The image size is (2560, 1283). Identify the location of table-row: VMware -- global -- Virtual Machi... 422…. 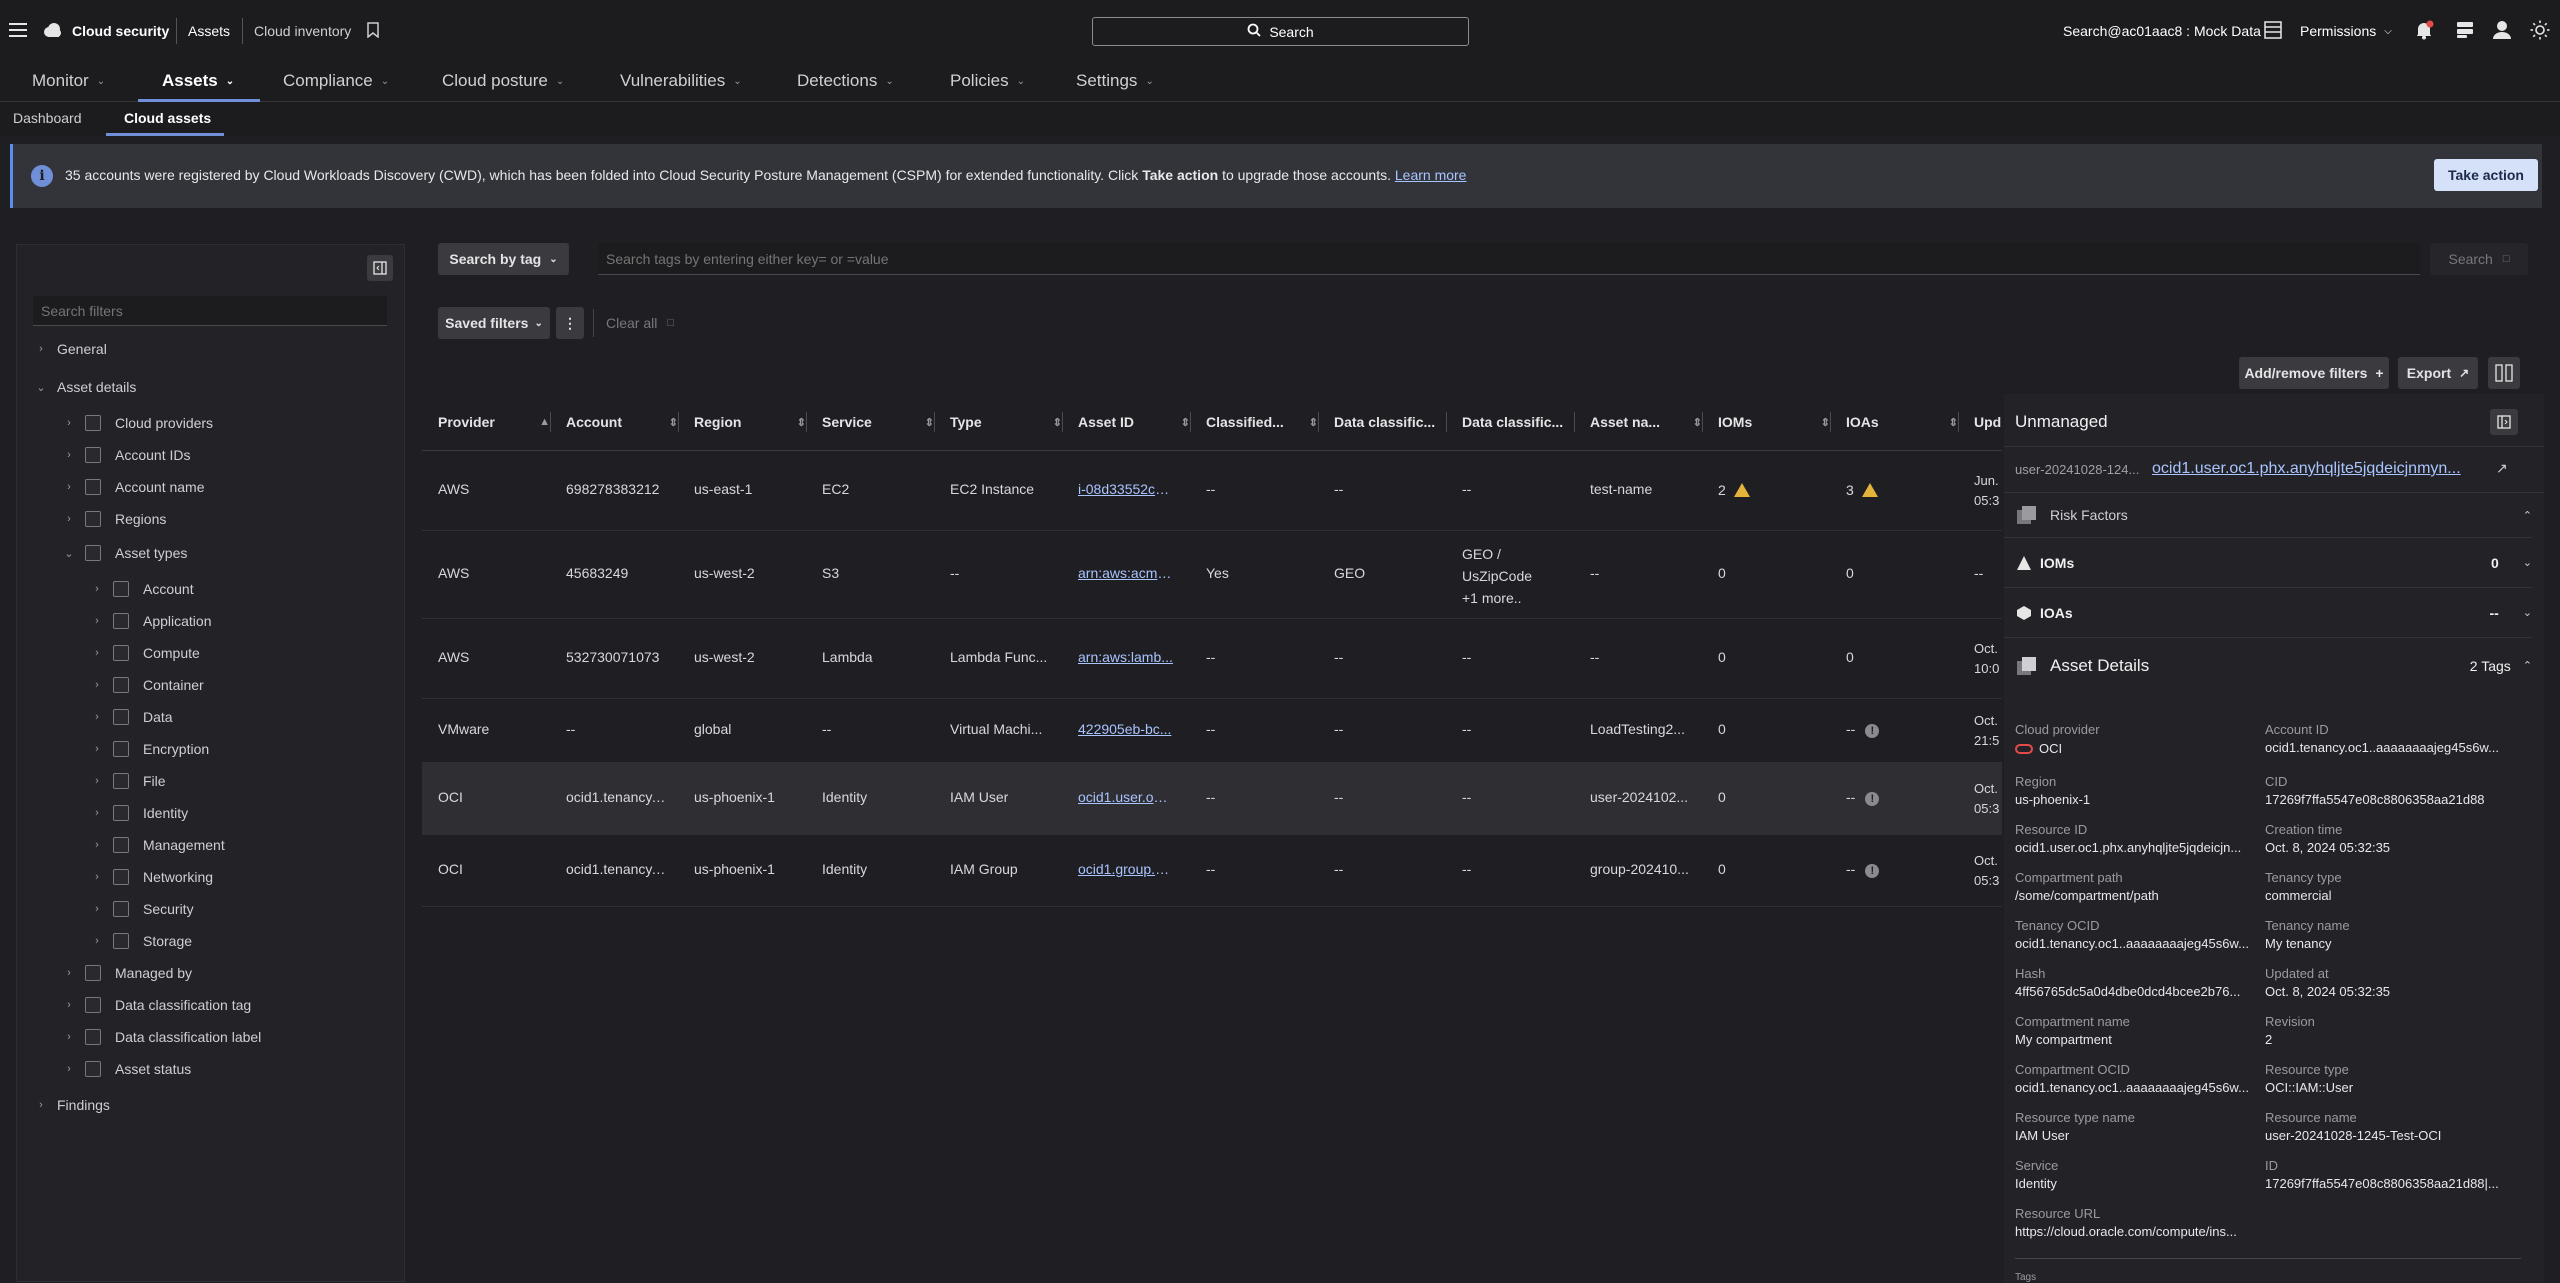
(1212, 731).